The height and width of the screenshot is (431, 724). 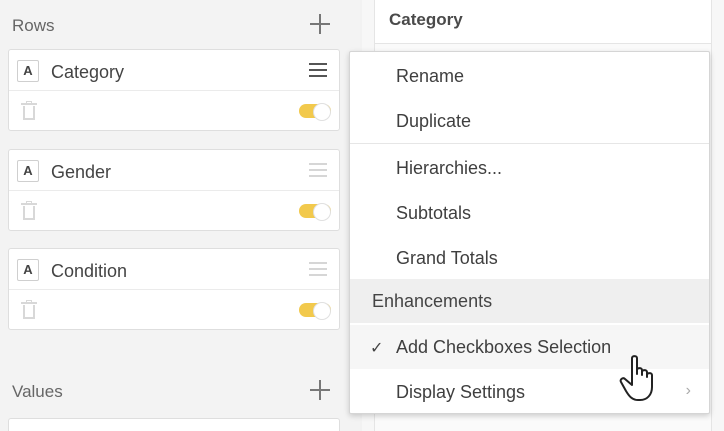 What do you see at coordinates (432, 301) in the screenshot?
I see `menu-group-label: Enhancements` at bounding box center [432, 301].